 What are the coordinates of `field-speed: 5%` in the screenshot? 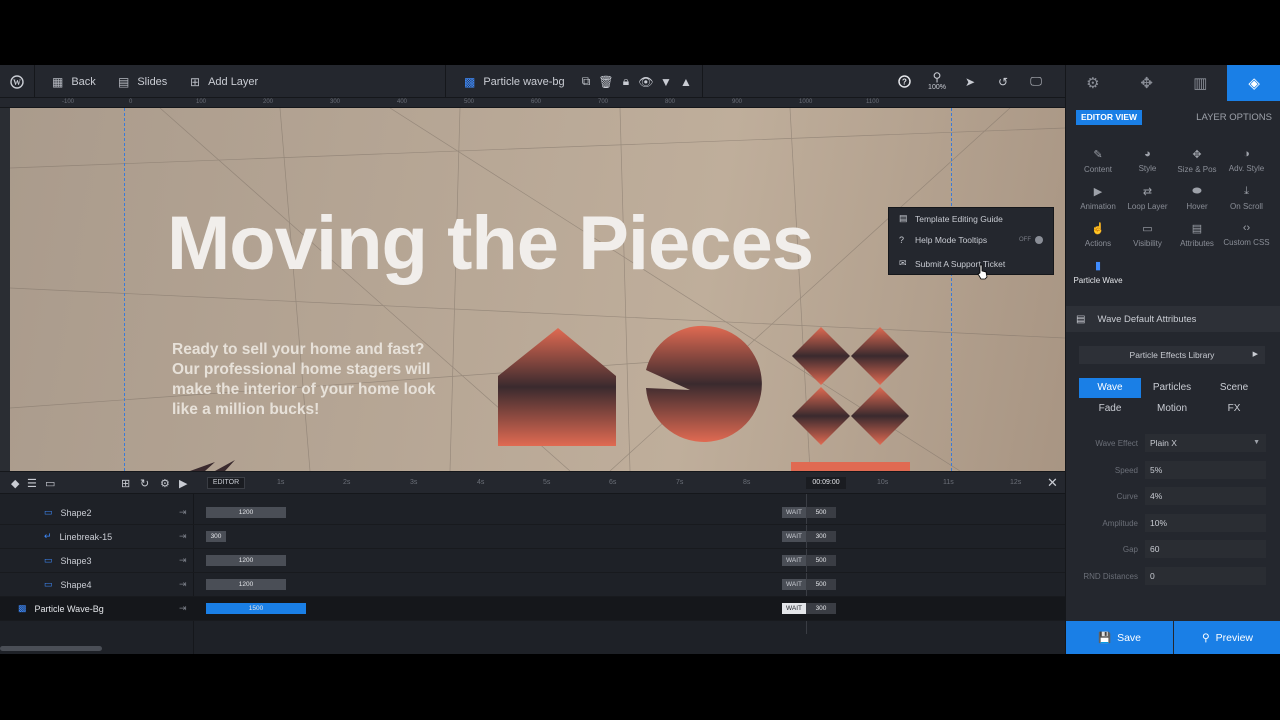 It's located at (1205, 469).